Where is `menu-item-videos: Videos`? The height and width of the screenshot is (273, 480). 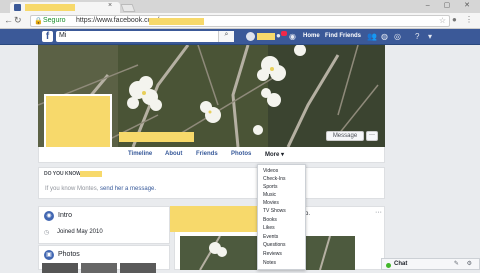 menu-item-videos: Videos is located at coordinates (270, 171).